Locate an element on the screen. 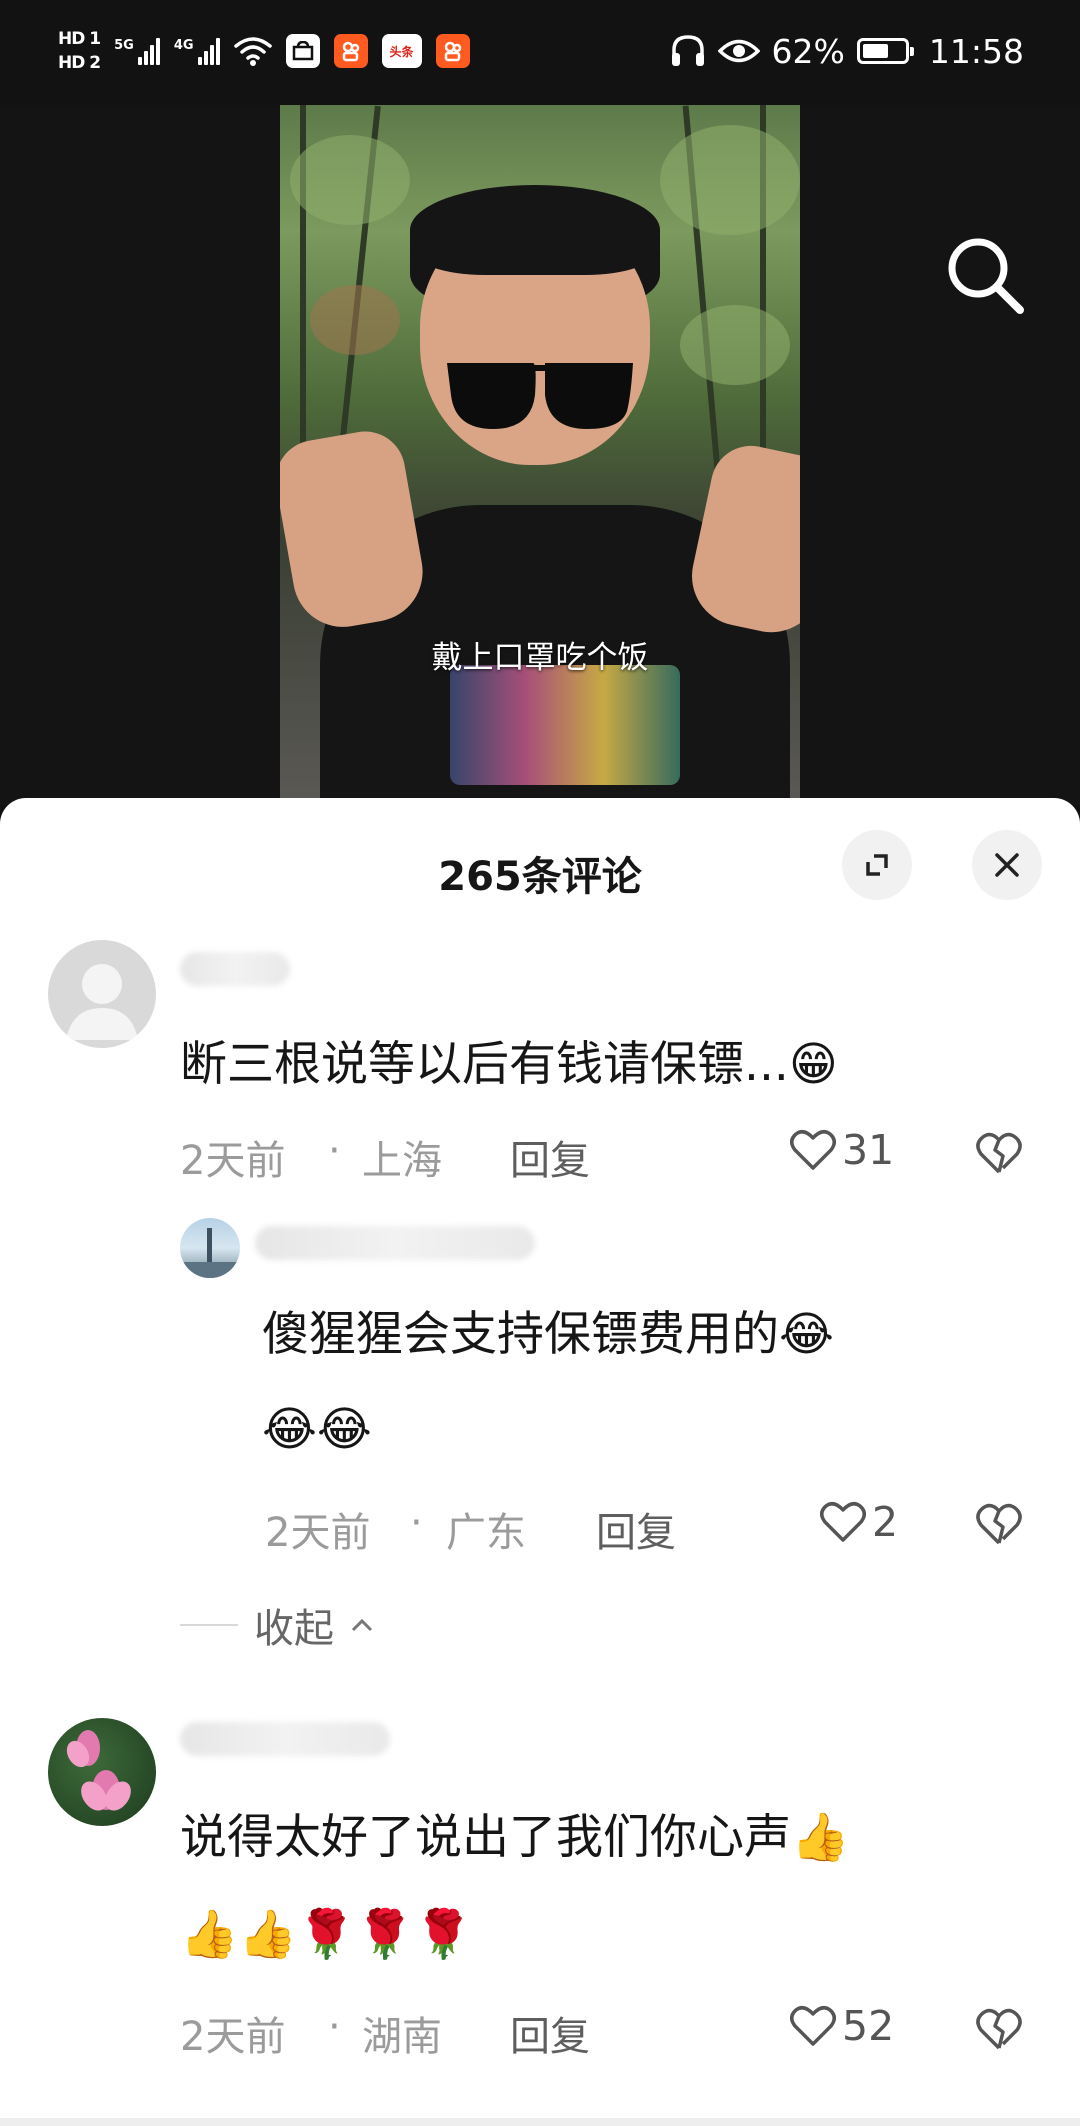  toutiao-app-icon: 头条 is located at coordinates (401, 51).